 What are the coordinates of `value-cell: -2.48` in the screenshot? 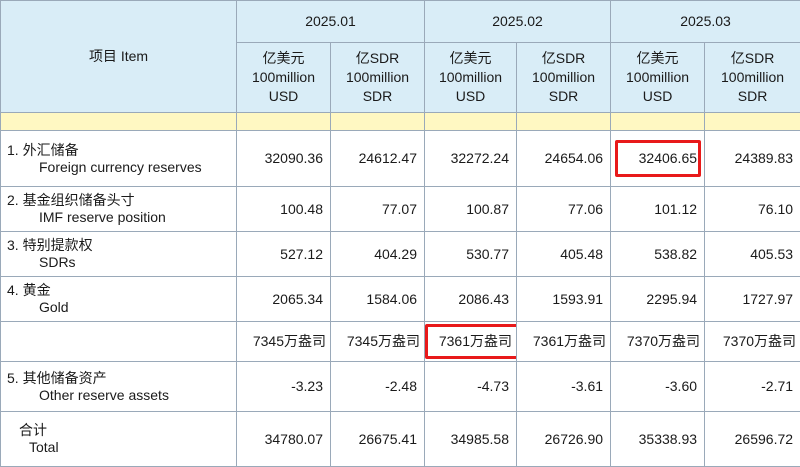 It's located at (378, 387).